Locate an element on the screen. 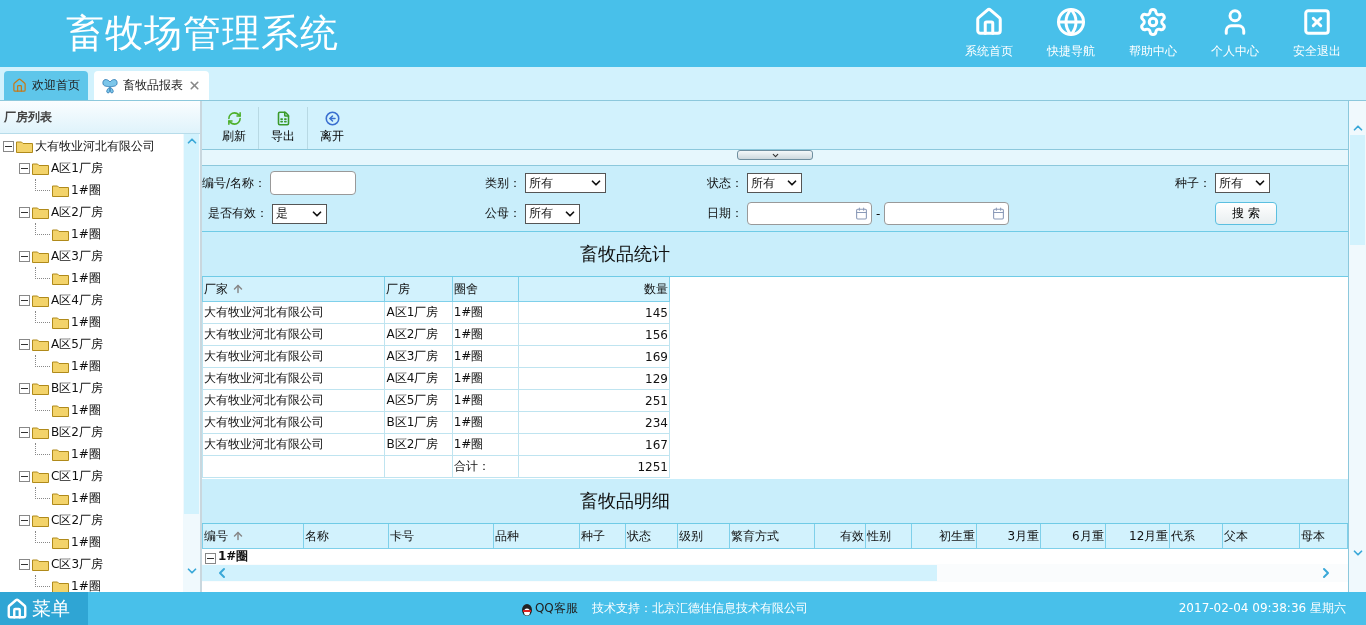 This screenshot has width=1366, height=625. input-field is located at coordinates (313, 183).